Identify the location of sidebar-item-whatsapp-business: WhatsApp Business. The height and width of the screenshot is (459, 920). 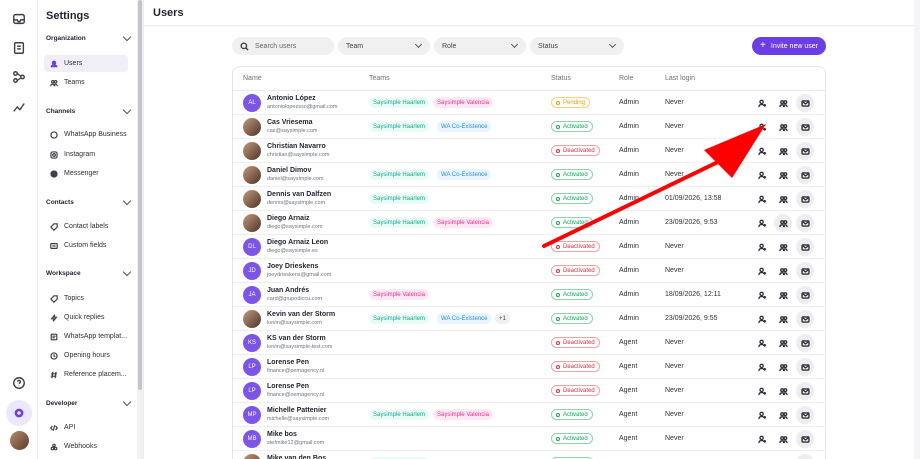
(86, 134).